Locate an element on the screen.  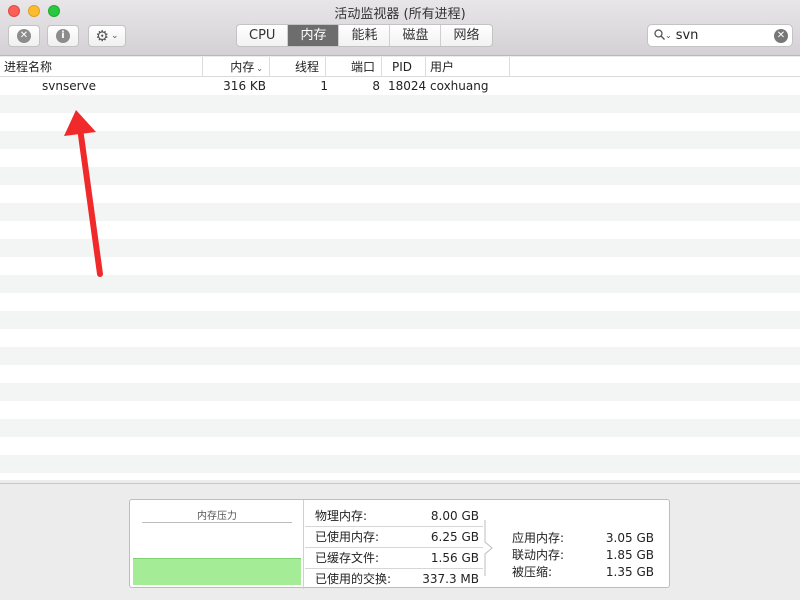
stop-icon: ✕ is located at coordinates (24, 36).